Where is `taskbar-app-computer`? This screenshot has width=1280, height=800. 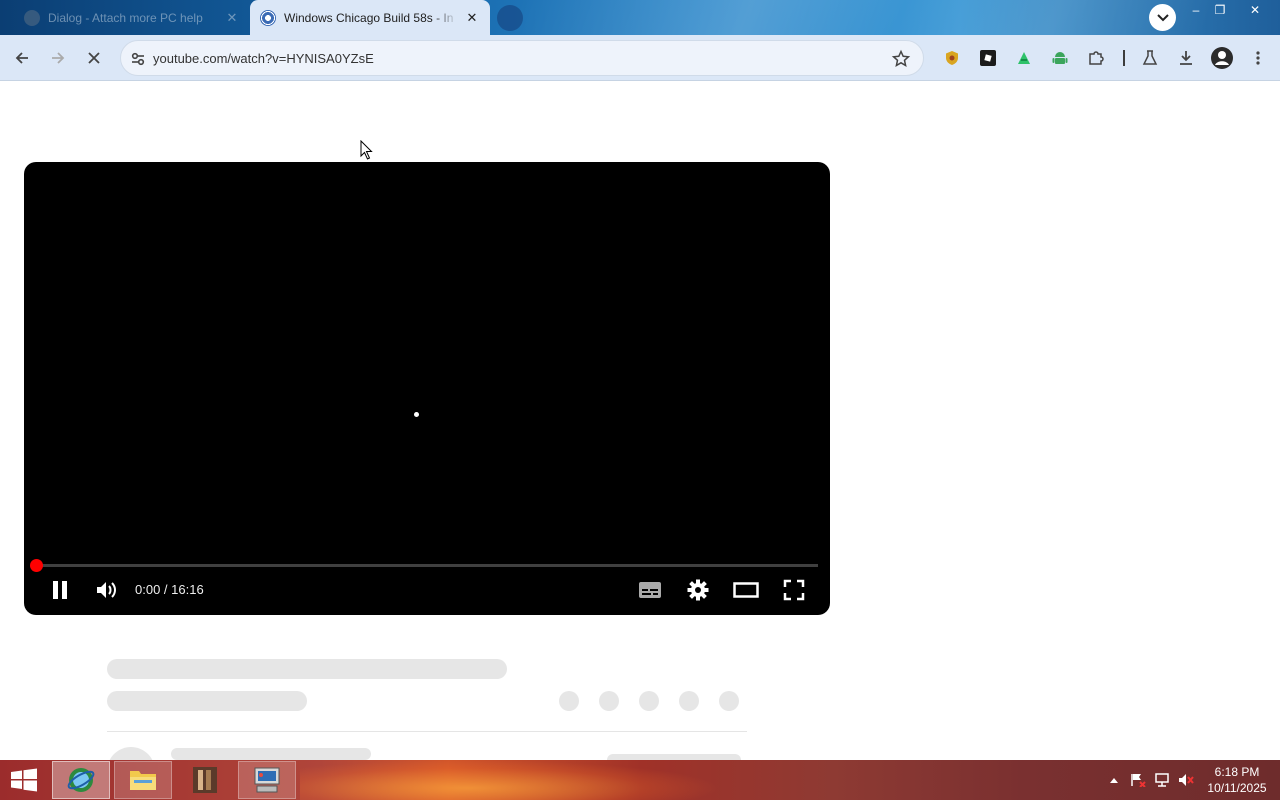
taskbar-app-computer is located at coordinates (267, 780).